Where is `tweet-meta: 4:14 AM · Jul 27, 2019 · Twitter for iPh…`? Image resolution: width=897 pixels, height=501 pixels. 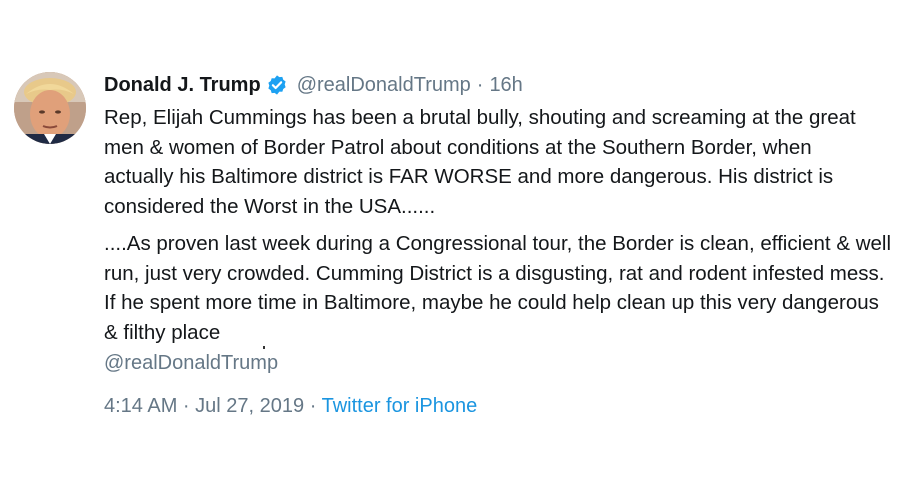 tweet-meta: 4:14 AM · Jul 27, 2019 · Twitter for iPh… is located at coordinates (290, 406).